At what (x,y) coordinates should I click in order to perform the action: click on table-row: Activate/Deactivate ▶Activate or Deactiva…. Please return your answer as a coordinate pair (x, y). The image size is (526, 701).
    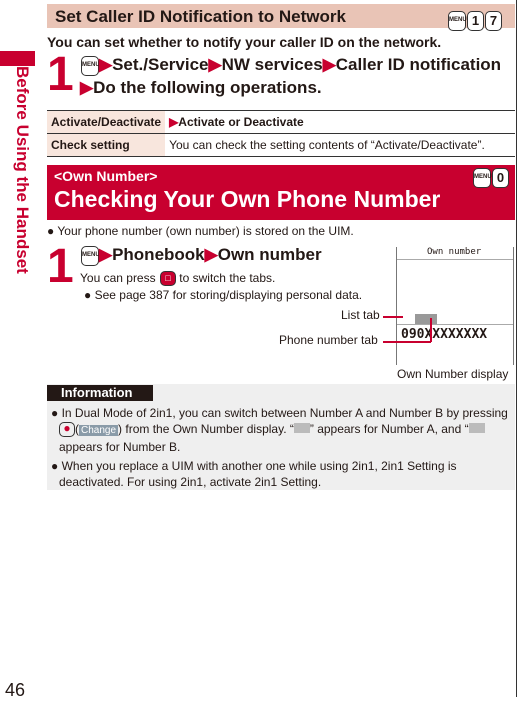
    Looking at the image, I should click on (281, 122).